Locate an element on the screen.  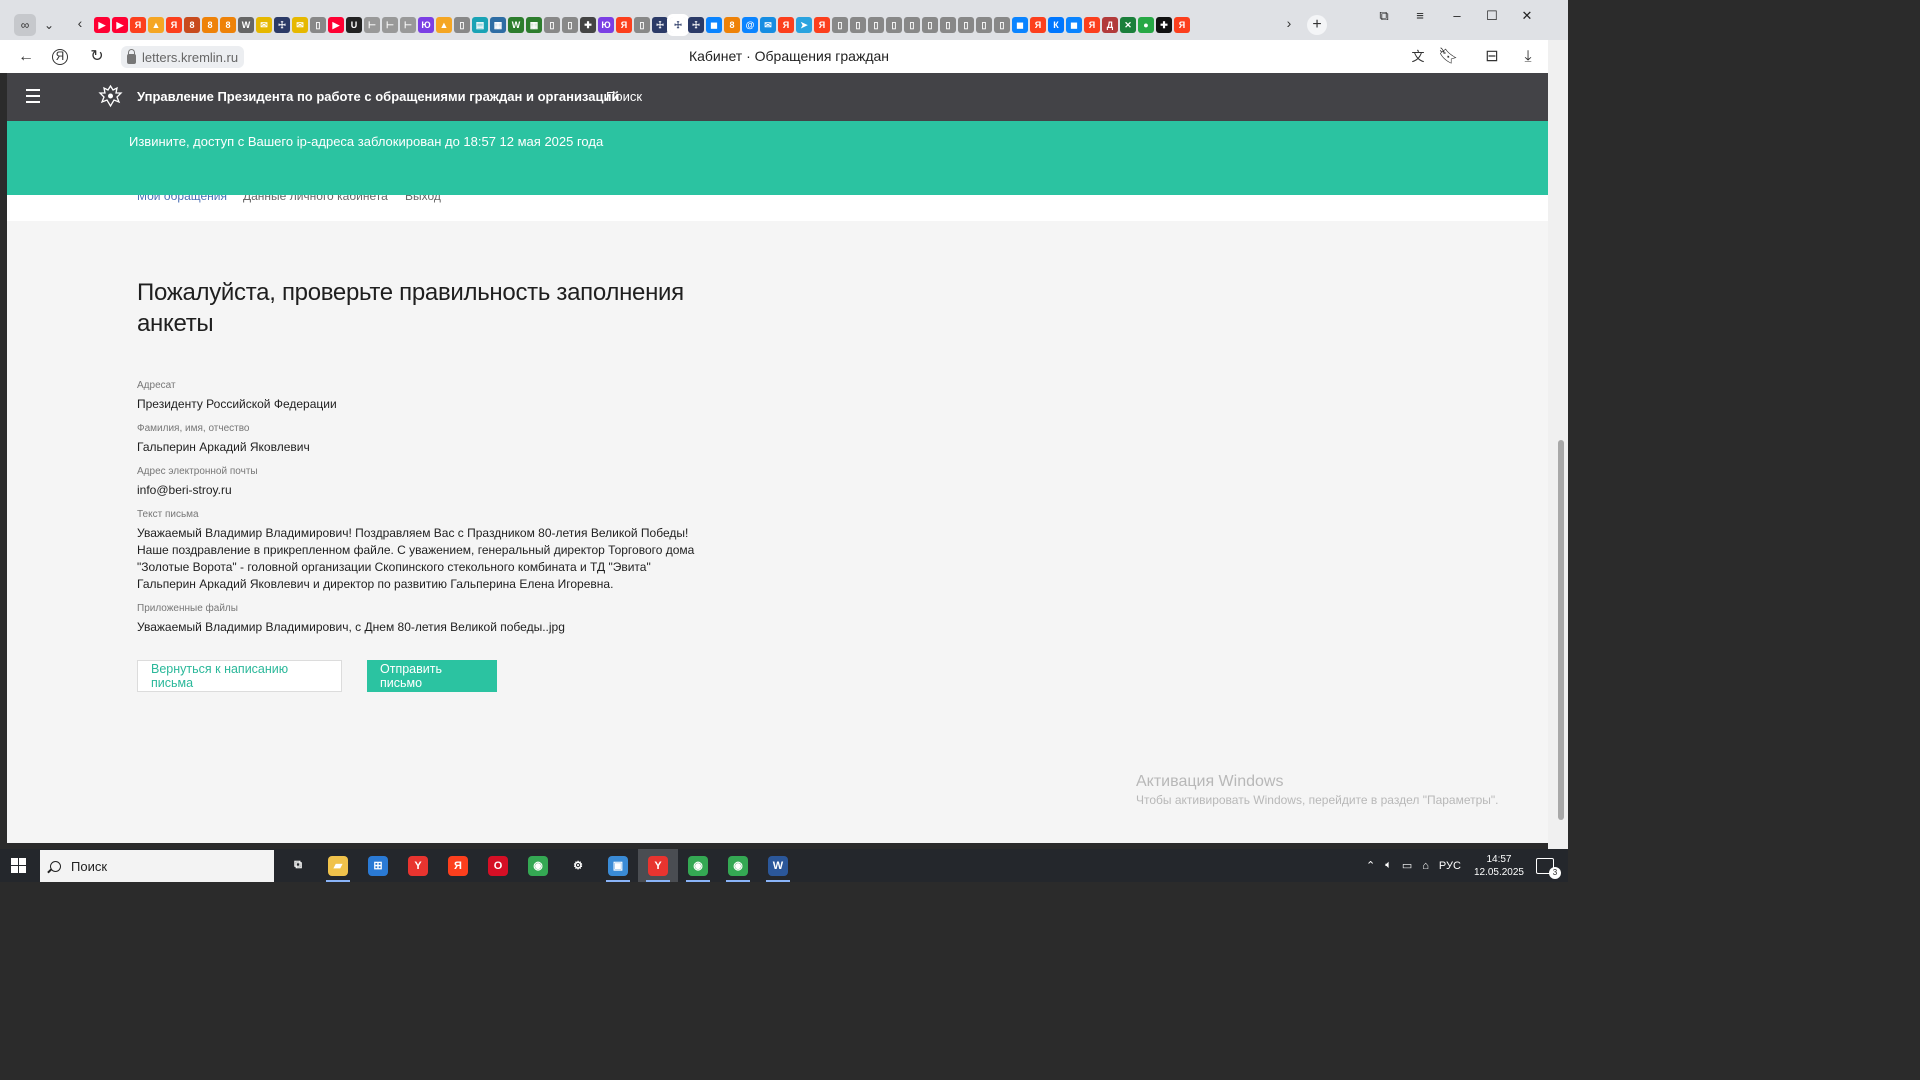
search-link: Поиск is located at coordinates (624, 96).